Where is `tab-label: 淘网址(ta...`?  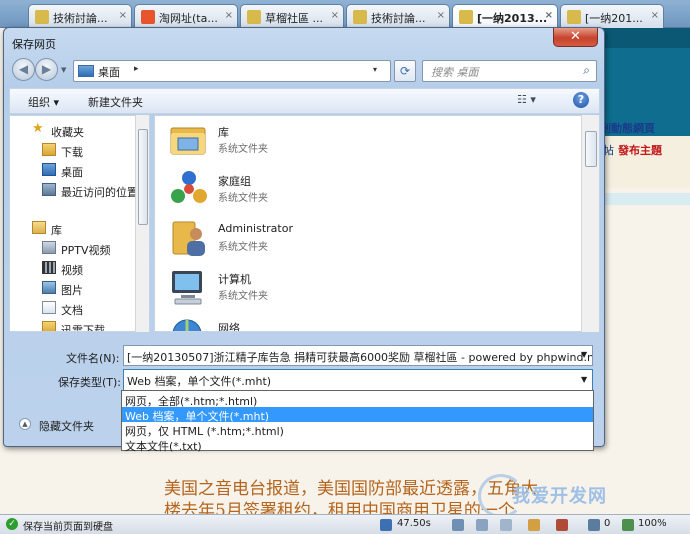 tab-label: 淘网址(ta... is located at coordinates (188, 18).